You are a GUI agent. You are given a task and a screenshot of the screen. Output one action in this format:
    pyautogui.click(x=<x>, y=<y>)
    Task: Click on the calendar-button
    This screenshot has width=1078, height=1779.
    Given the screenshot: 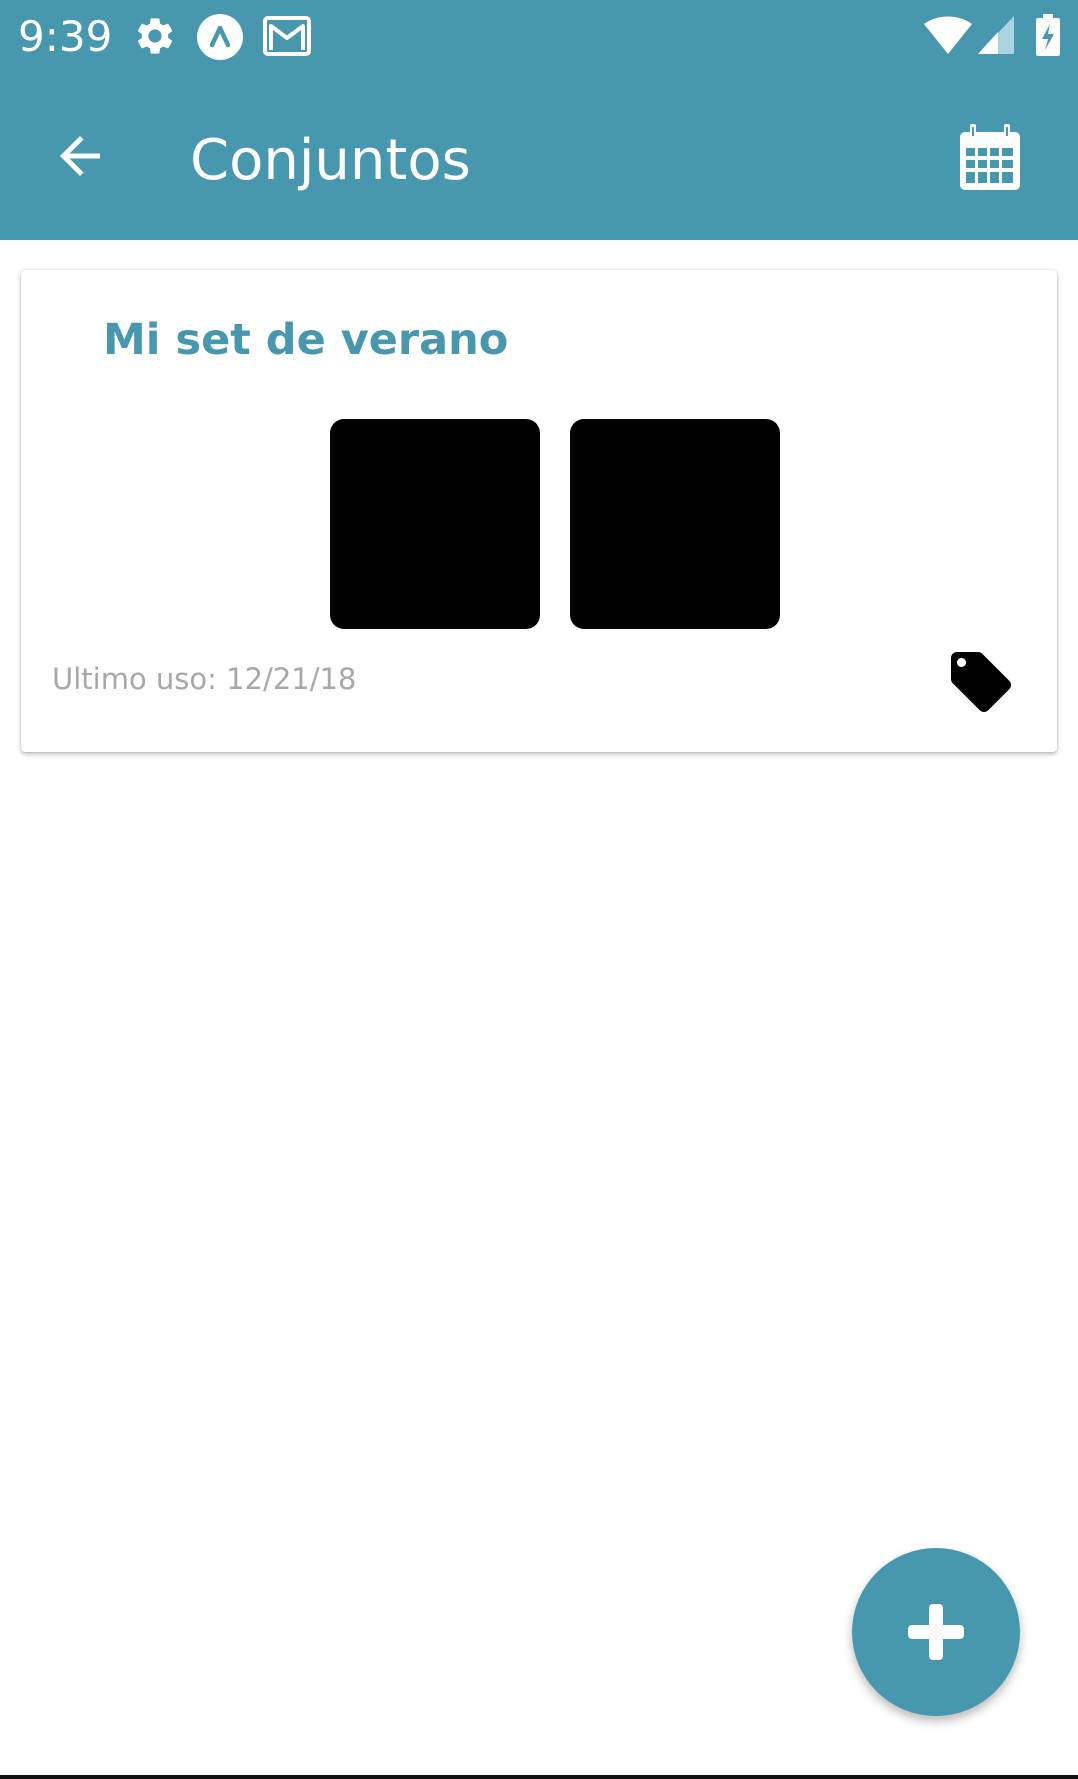 What is the action you would take?
    pyautogui.click(x=990, y=160)
    